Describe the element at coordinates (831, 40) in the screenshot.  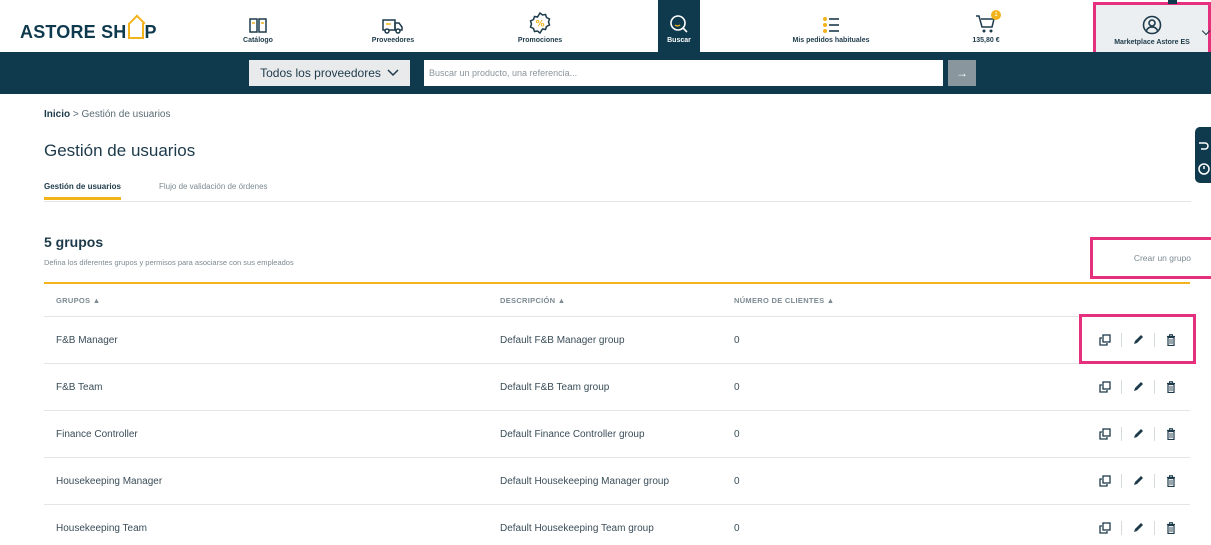
I see `nav-mis-pedidos-label: Mis pedidos habituales` at that location.